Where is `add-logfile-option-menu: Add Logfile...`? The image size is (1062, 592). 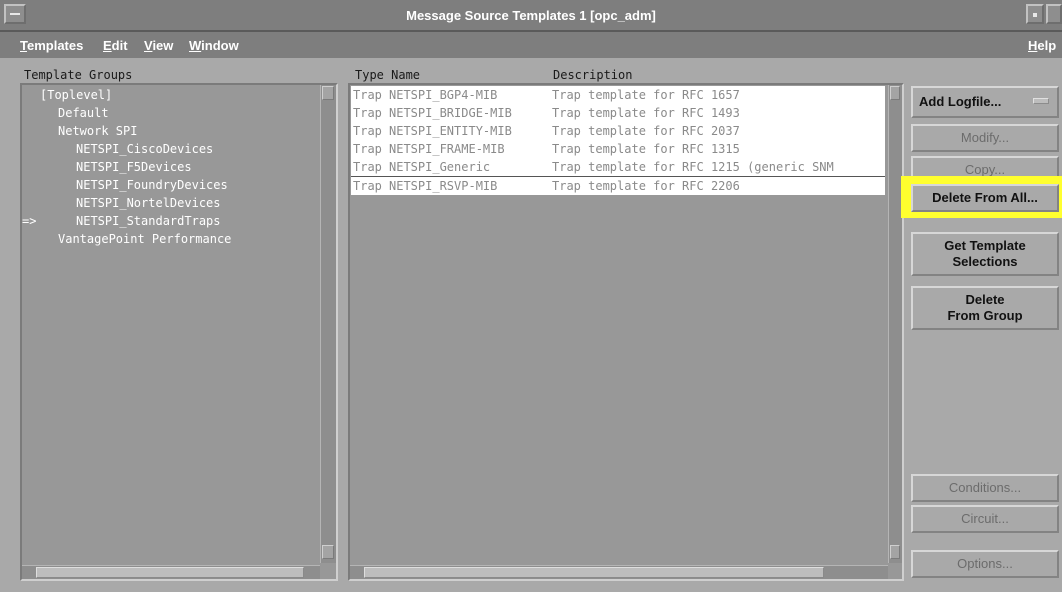
add-logfile-option-menu: Add Logfile... is located at coordinates (985, 102).